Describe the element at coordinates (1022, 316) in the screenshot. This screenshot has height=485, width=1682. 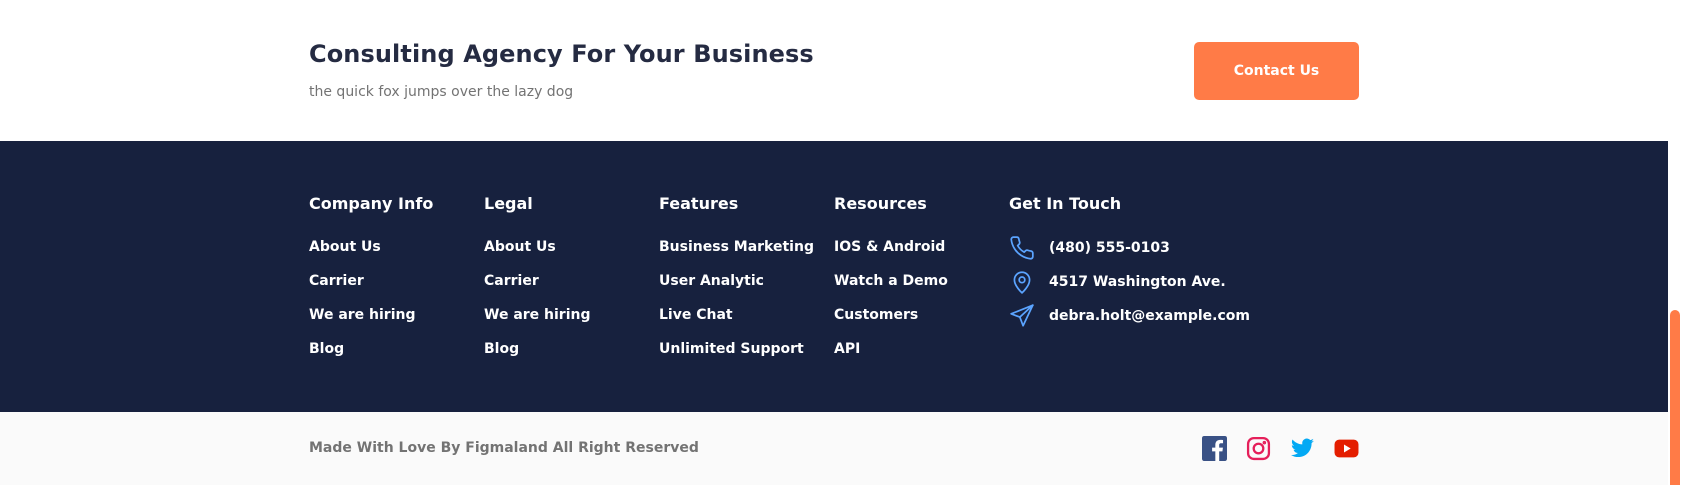
I see `send-icon` at that location.